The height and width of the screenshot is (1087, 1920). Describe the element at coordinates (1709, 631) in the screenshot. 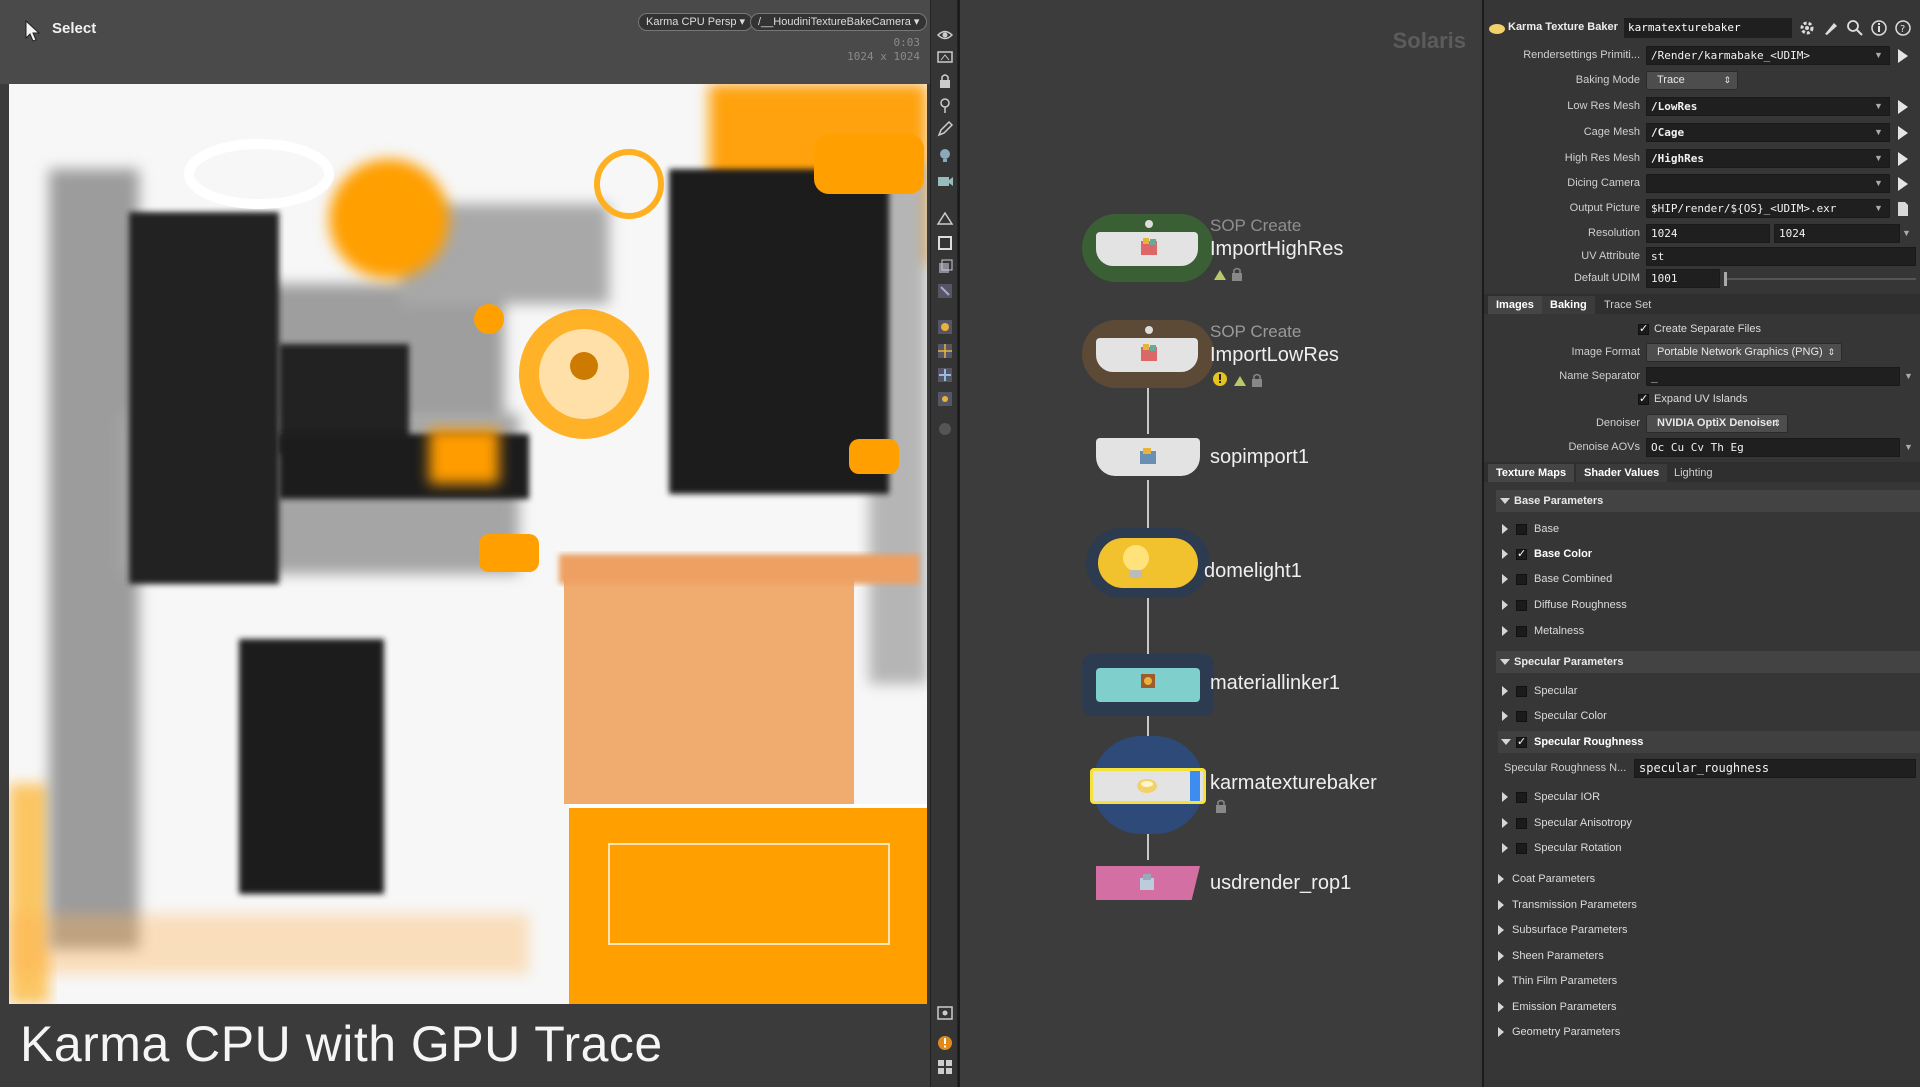

I see `item-metalness: Metalness` at that location.